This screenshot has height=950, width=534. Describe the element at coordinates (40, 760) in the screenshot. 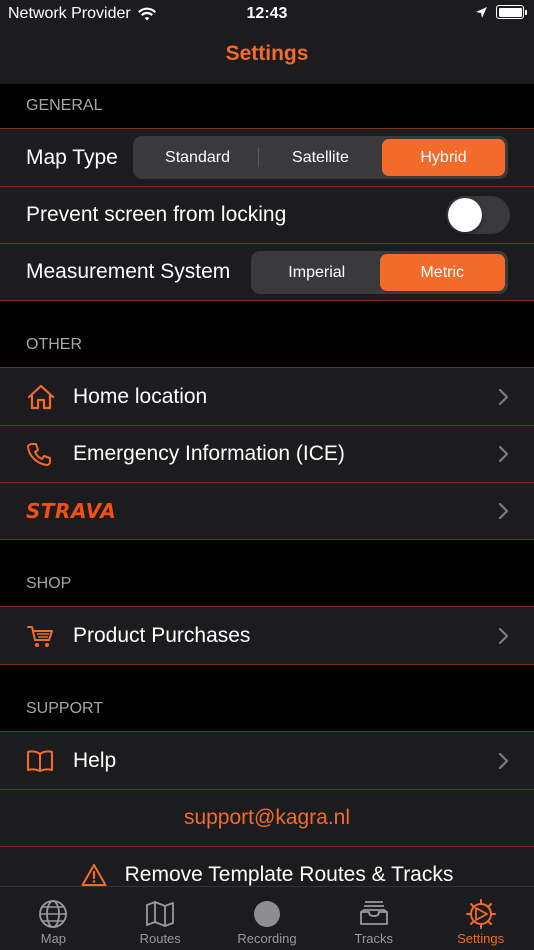

I see `book-icon` at that location.